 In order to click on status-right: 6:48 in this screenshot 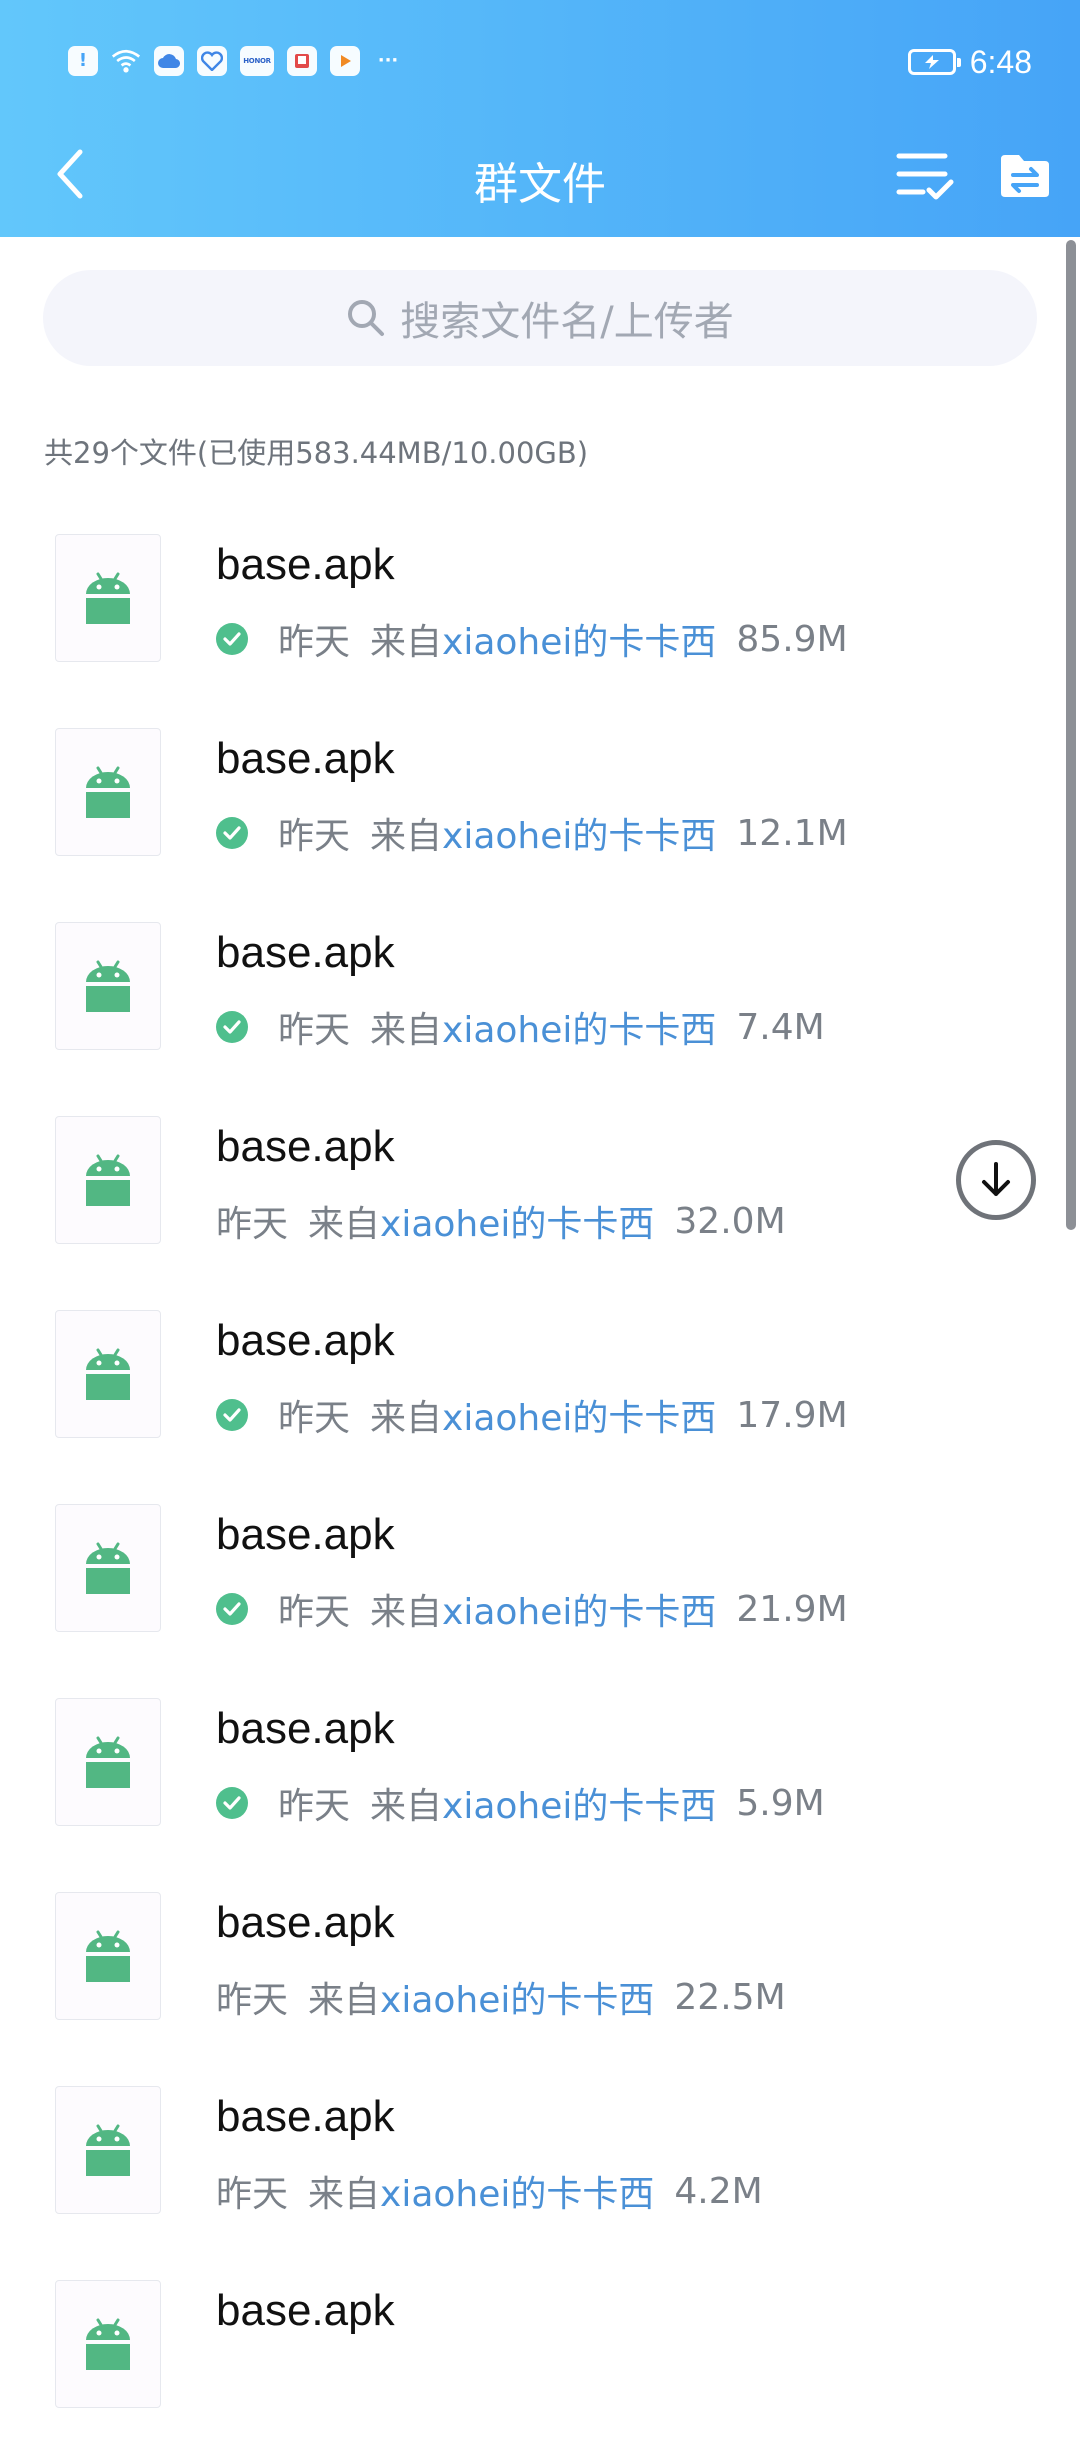, I will do `click(969, 62)`.